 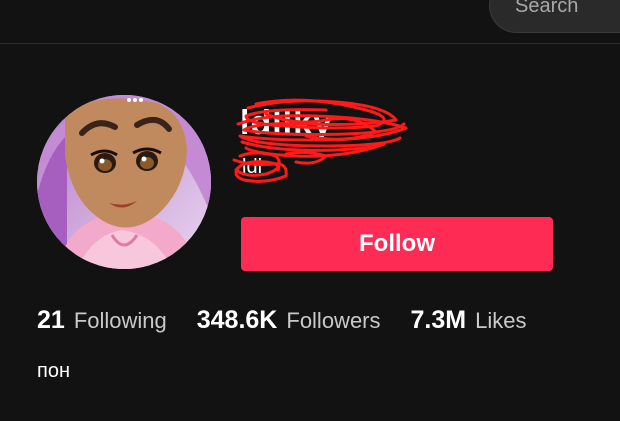 What do you see at coordinates (120, 320) in the screenshot?
I see `following-label: Following` at bounding box center [120, 320].